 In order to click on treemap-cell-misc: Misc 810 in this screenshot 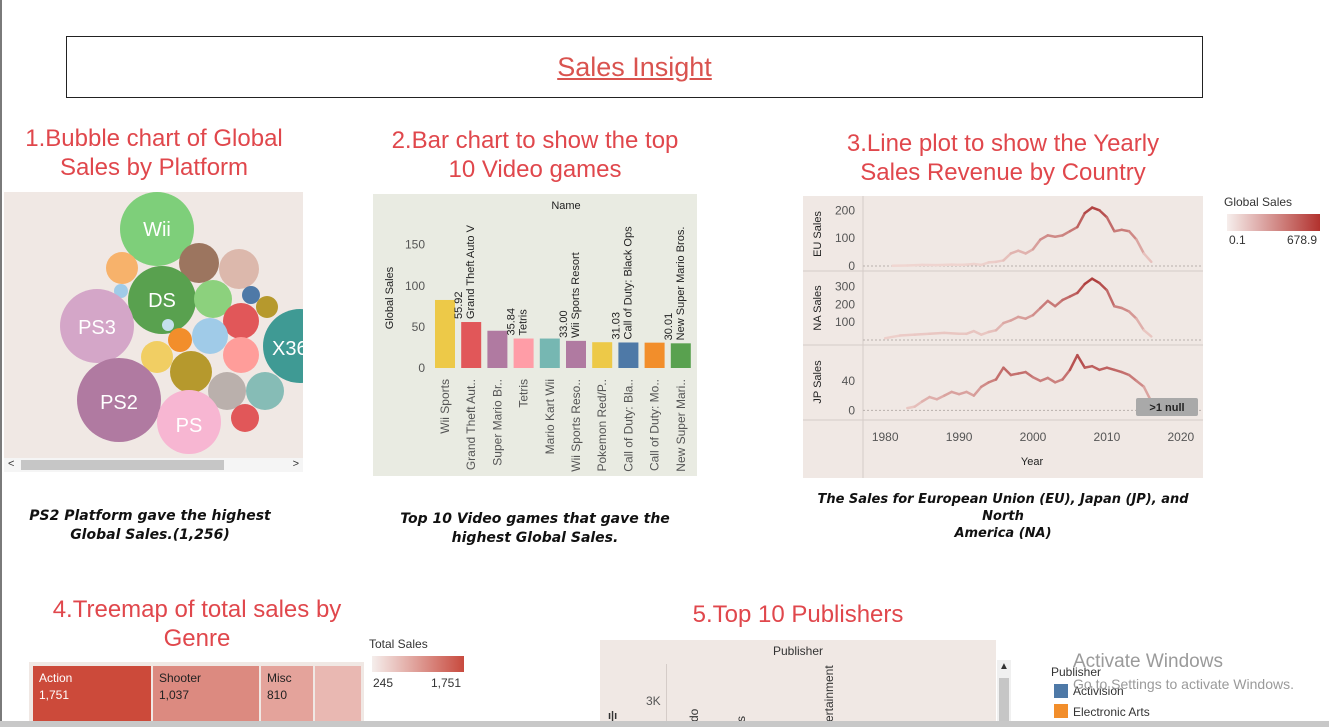, I will do `click(287, 693)`.